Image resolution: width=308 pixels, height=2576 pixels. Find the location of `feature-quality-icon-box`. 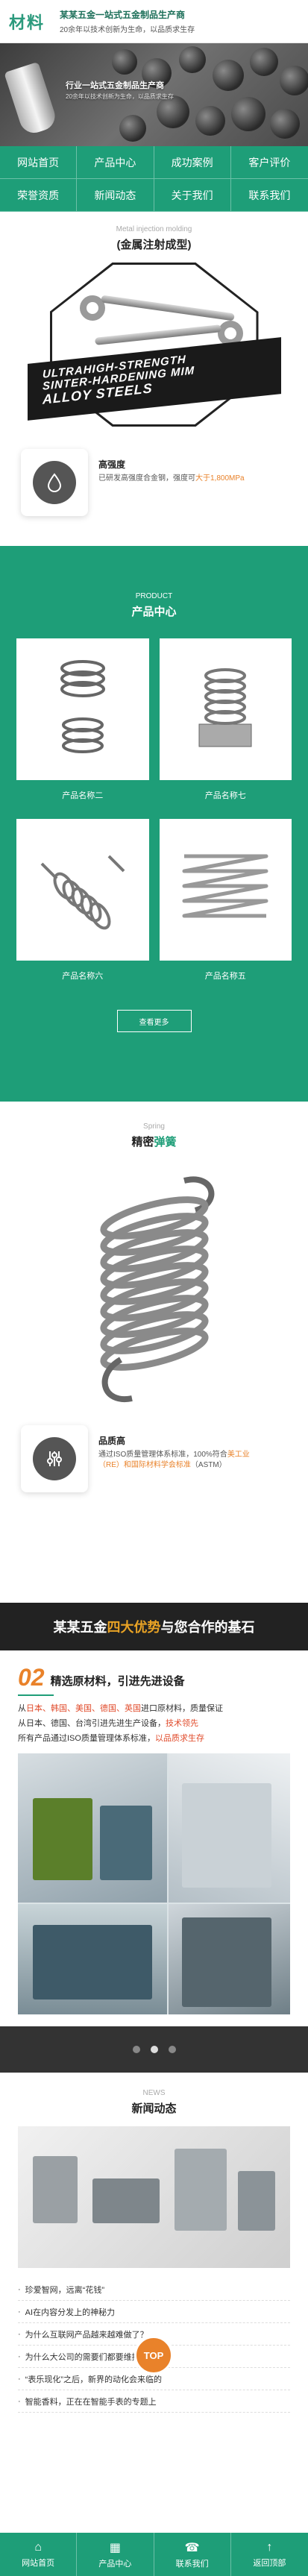

feature-quality-icon-box is located at coordinates (54, 1458).